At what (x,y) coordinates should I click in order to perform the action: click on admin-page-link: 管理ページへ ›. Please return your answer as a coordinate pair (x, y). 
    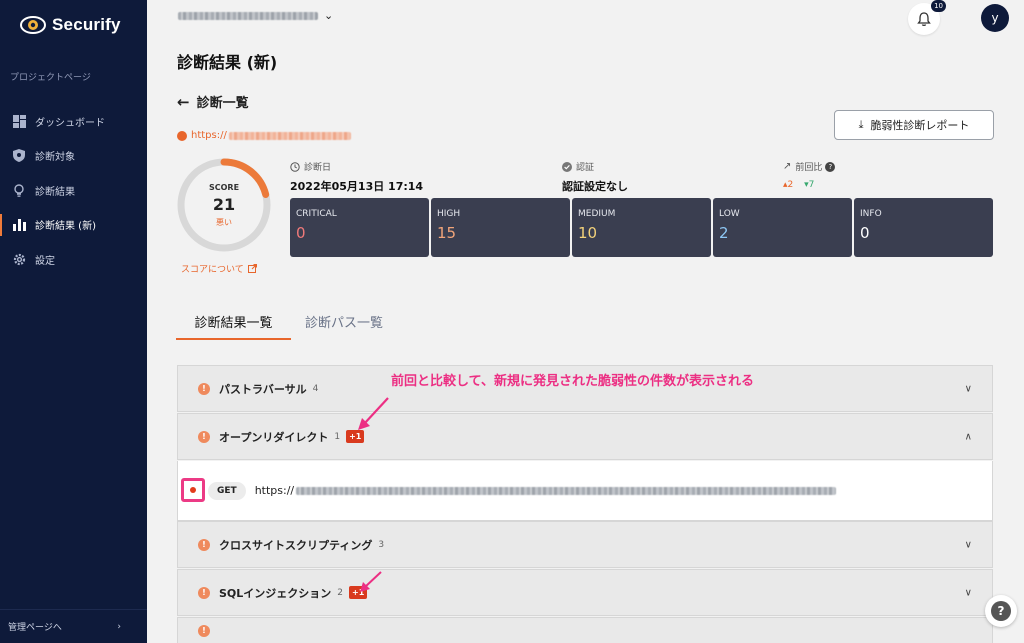
    Looking at the image, I should click on (73, 626).